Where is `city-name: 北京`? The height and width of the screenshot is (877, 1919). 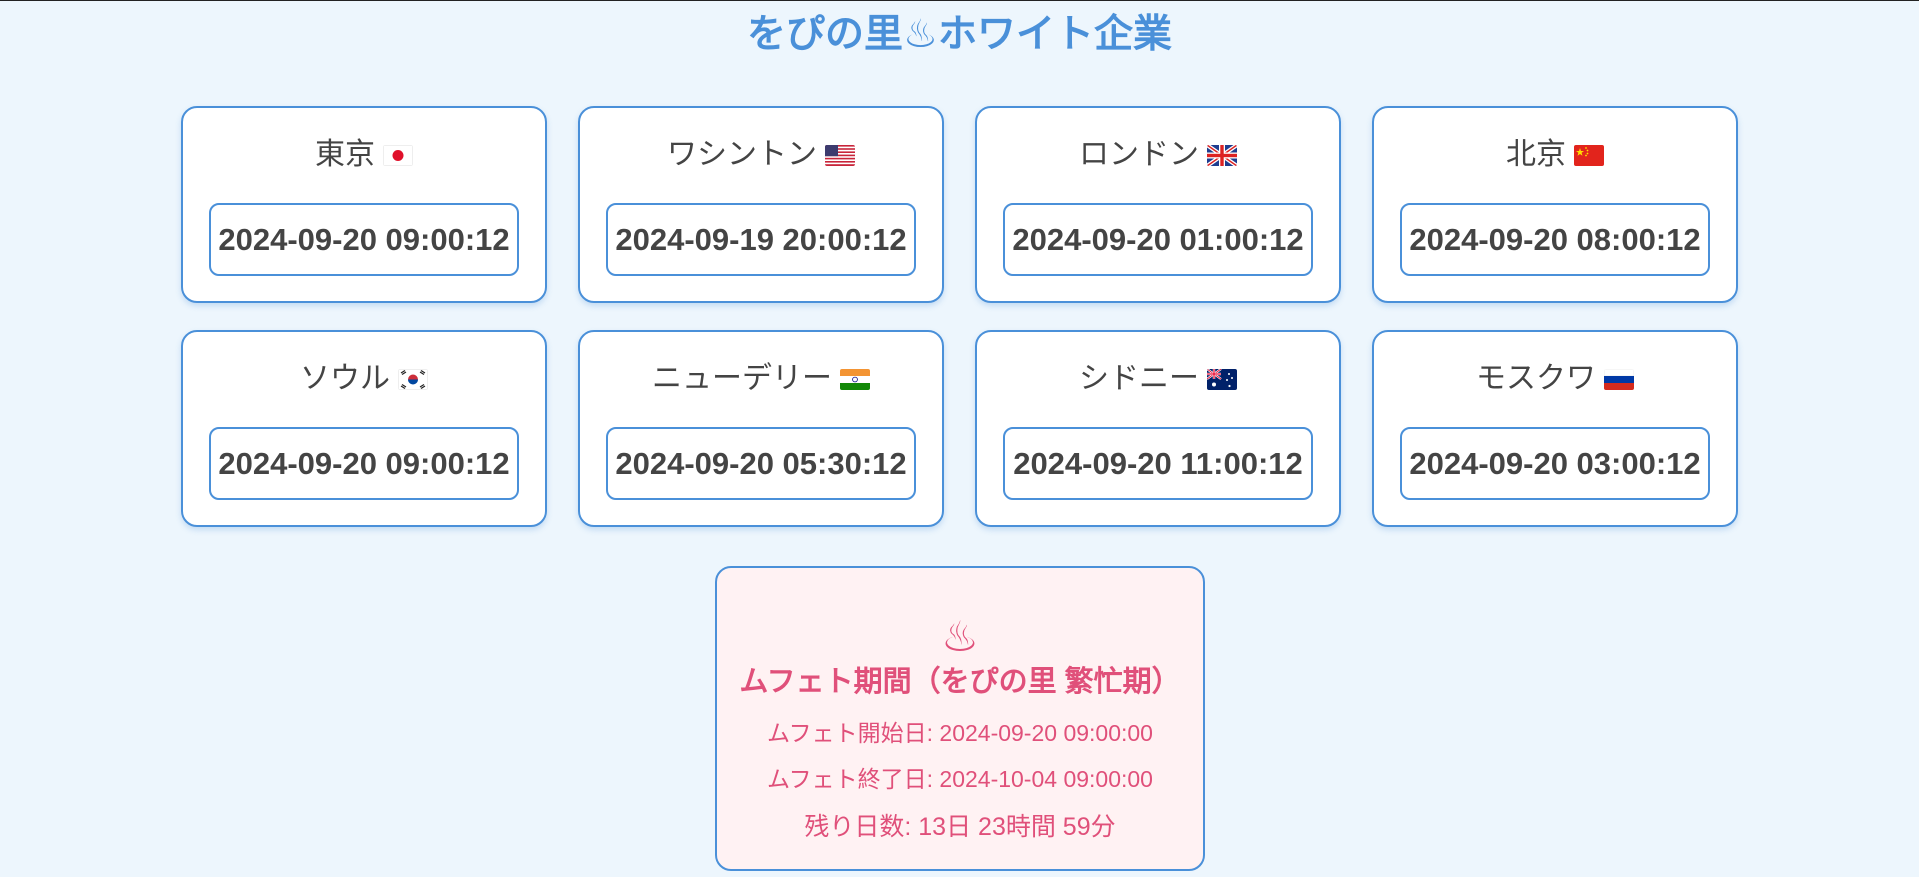
city-name: 北京 is located at coordinates (1555, 155).